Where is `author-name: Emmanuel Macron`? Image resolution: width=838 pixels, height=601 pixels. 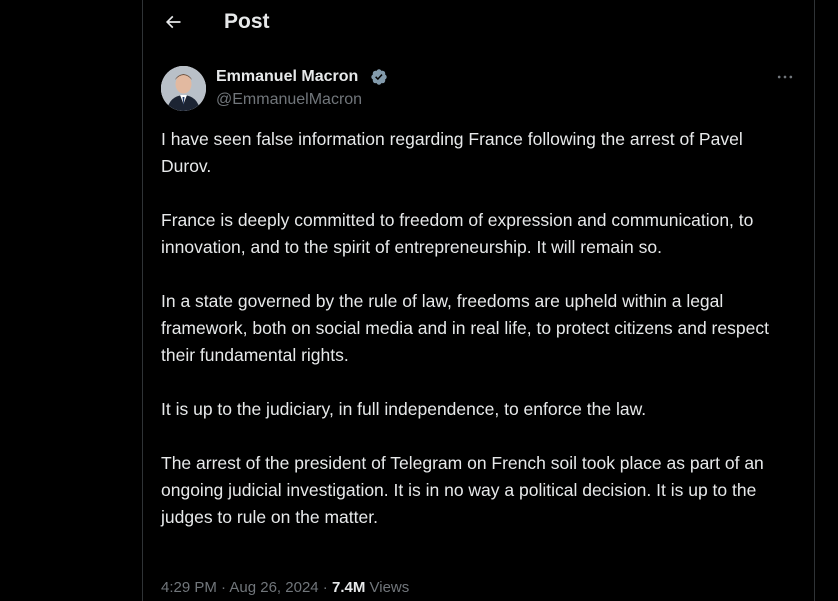 author-name: Emmanuel Macron is located at coordinates (287, 77).